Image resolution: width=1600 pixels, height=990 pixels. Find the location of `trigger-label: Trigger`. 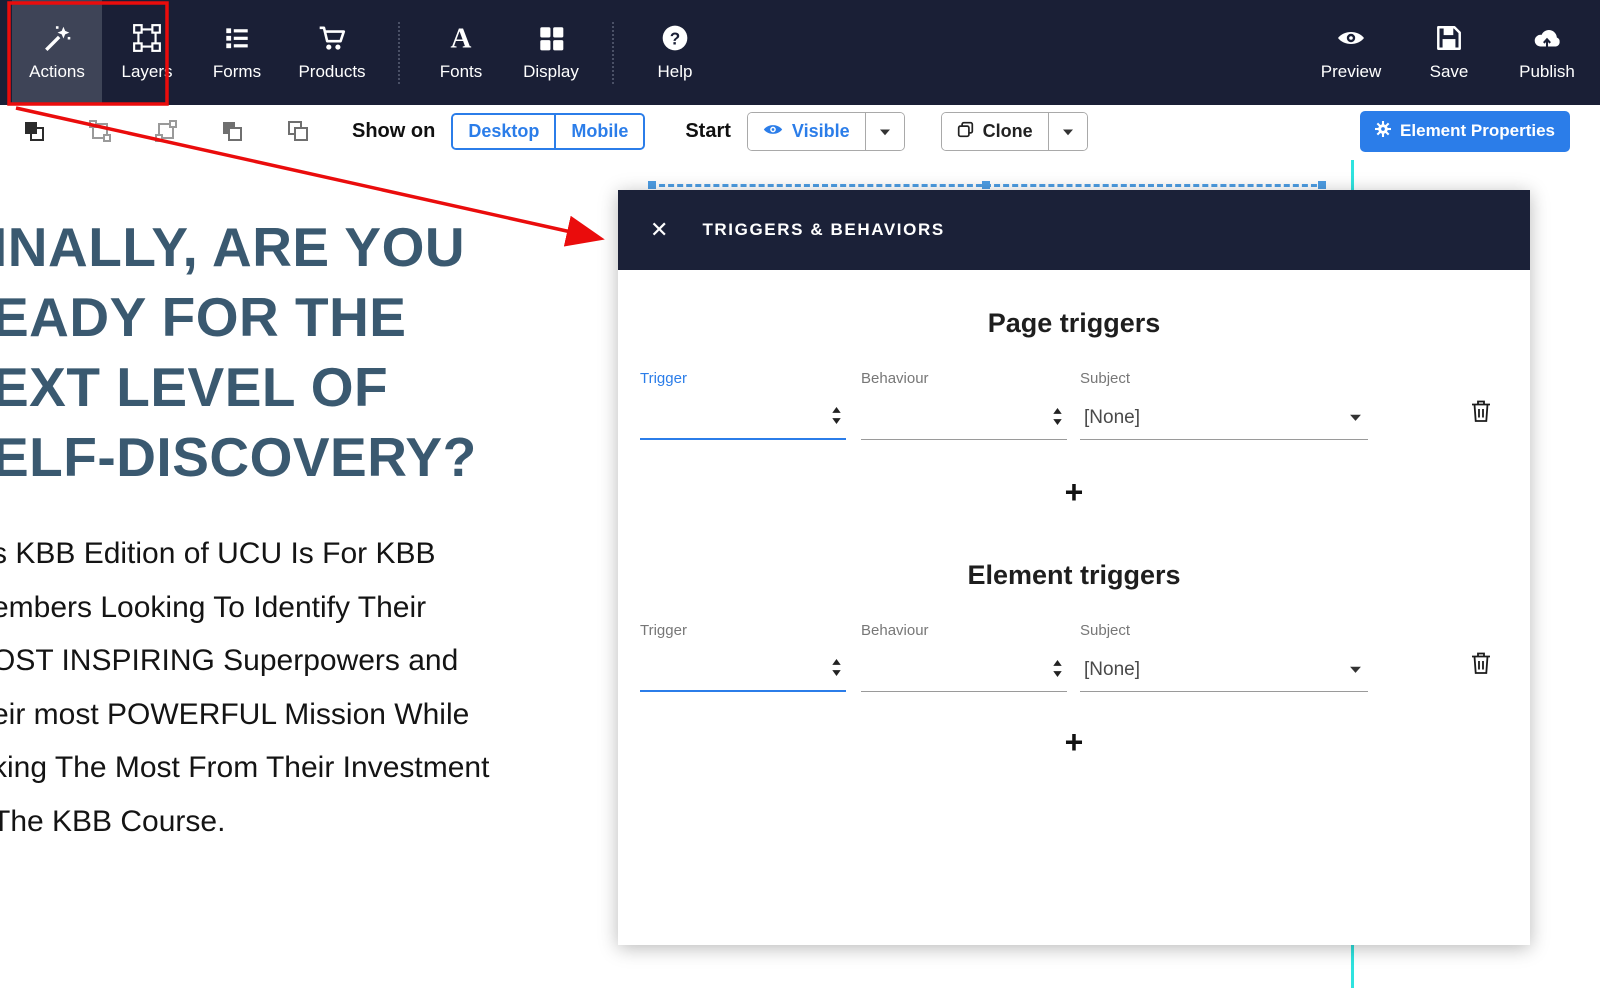

trigger-label: Trigger is located at coordinates (663, 378).